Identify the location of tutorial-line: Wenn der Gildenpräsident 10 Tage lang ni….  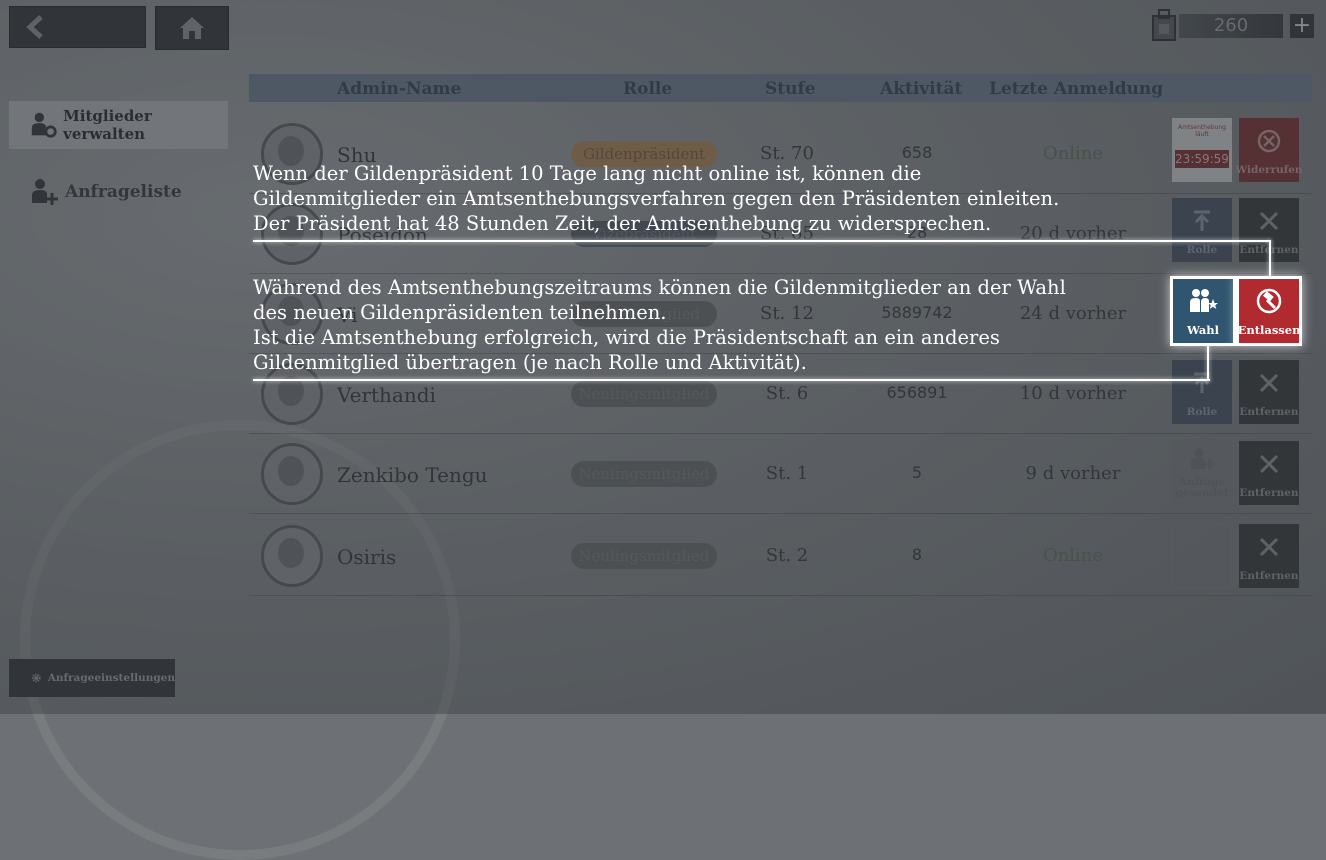
(587, 173).